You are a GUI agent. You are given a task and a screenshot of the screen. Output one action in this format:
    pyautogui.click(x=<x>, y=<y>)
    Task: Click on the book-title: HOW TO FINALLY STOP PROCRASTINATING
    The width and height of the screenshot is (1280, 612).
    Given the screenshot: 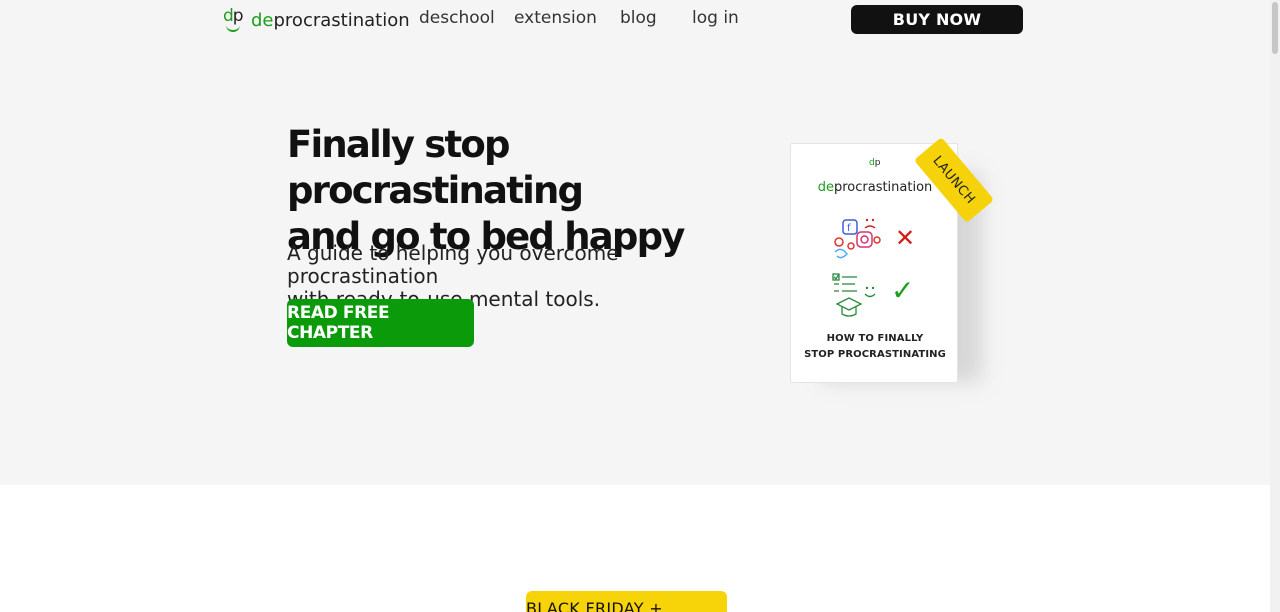 What is the action you would take?
    pyautogui.click(x=875, y=346)
    